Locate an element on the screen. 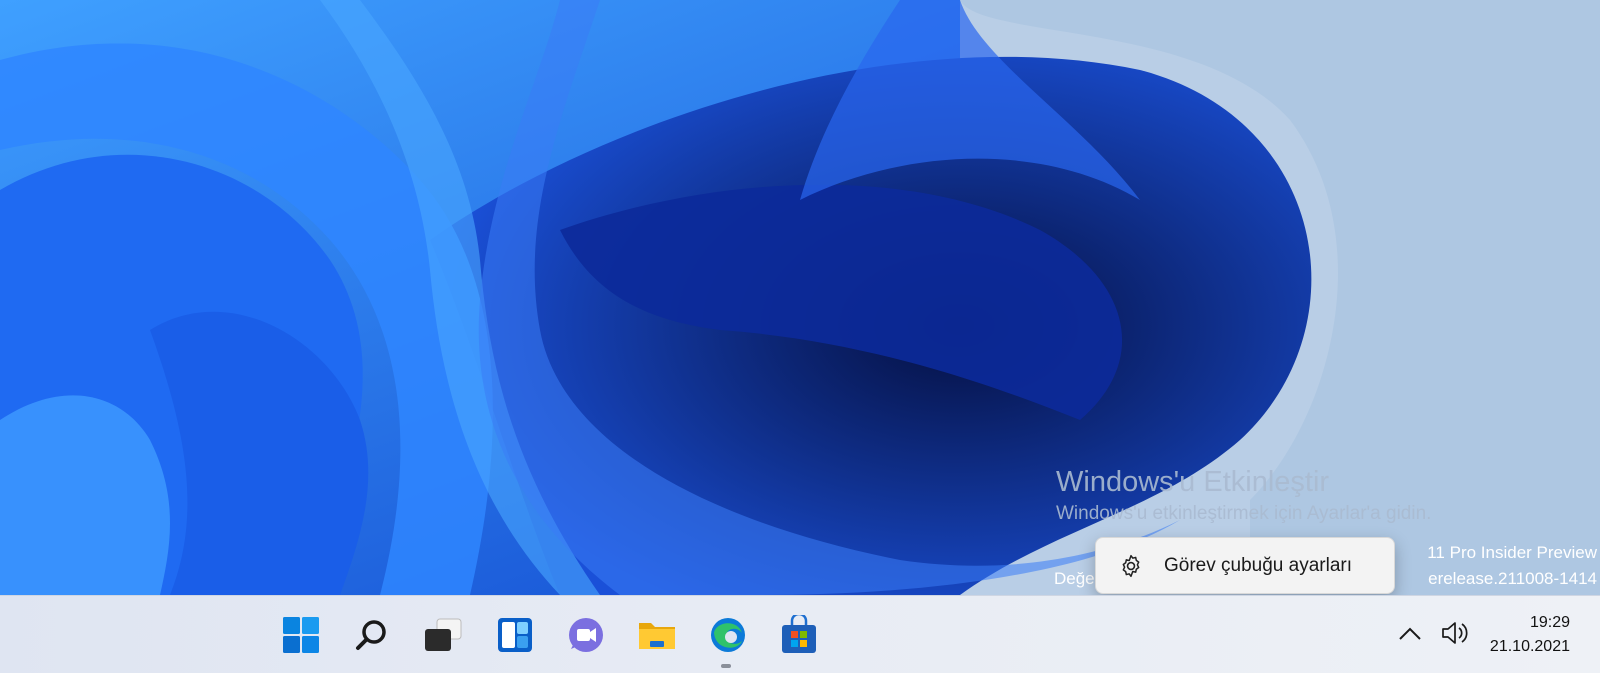 Image resolution: width=1600 pixels, height=673 pixels. task-view-icon is located at coordinates (443, 634).